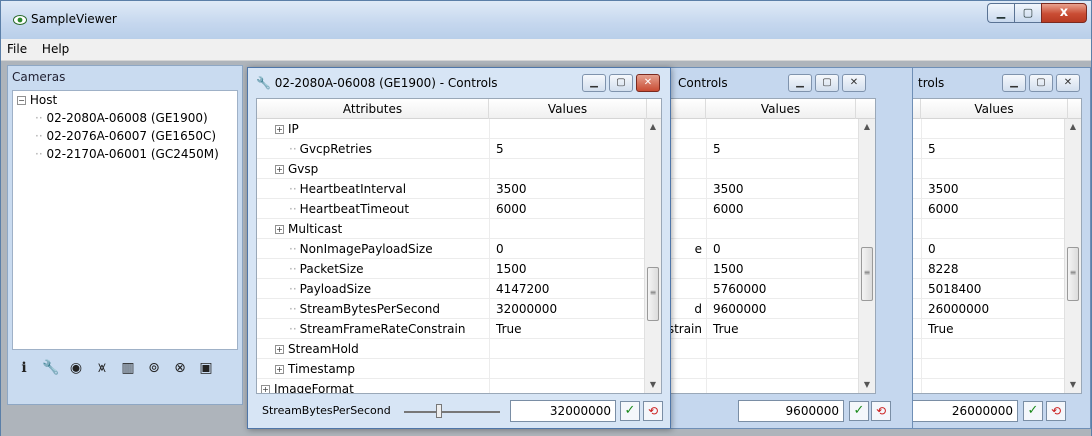  I want to click on table-row: + Gvsp, so click(459, 169).